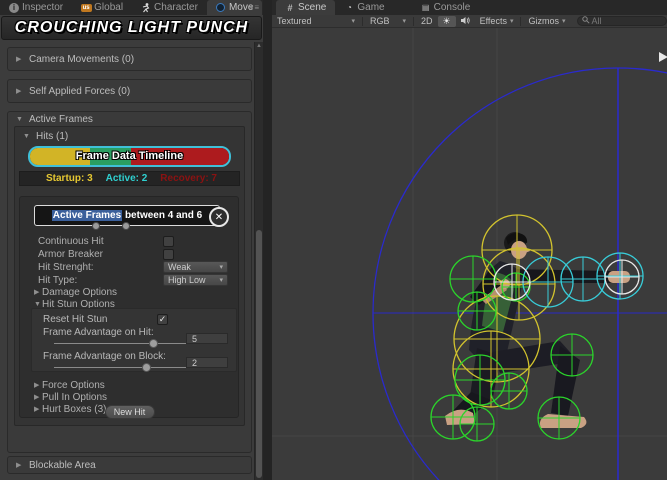 This screenshot has height=480, width=667. What do you see at coordinates (452, 7) in the screenshot?
I see `tab-label: Console` at bounding box center [452, 7].